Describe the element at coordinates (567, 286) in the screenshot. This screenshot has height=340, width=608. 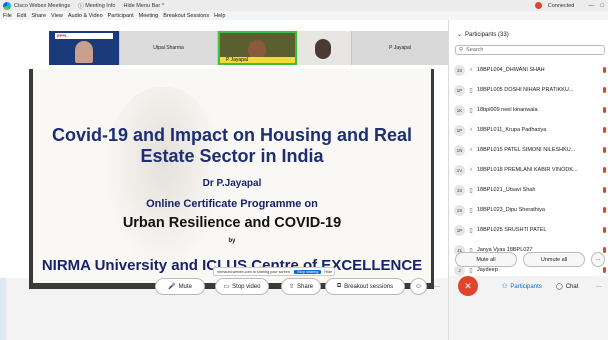
I see `chat-button: ◯ Chat` at that location.